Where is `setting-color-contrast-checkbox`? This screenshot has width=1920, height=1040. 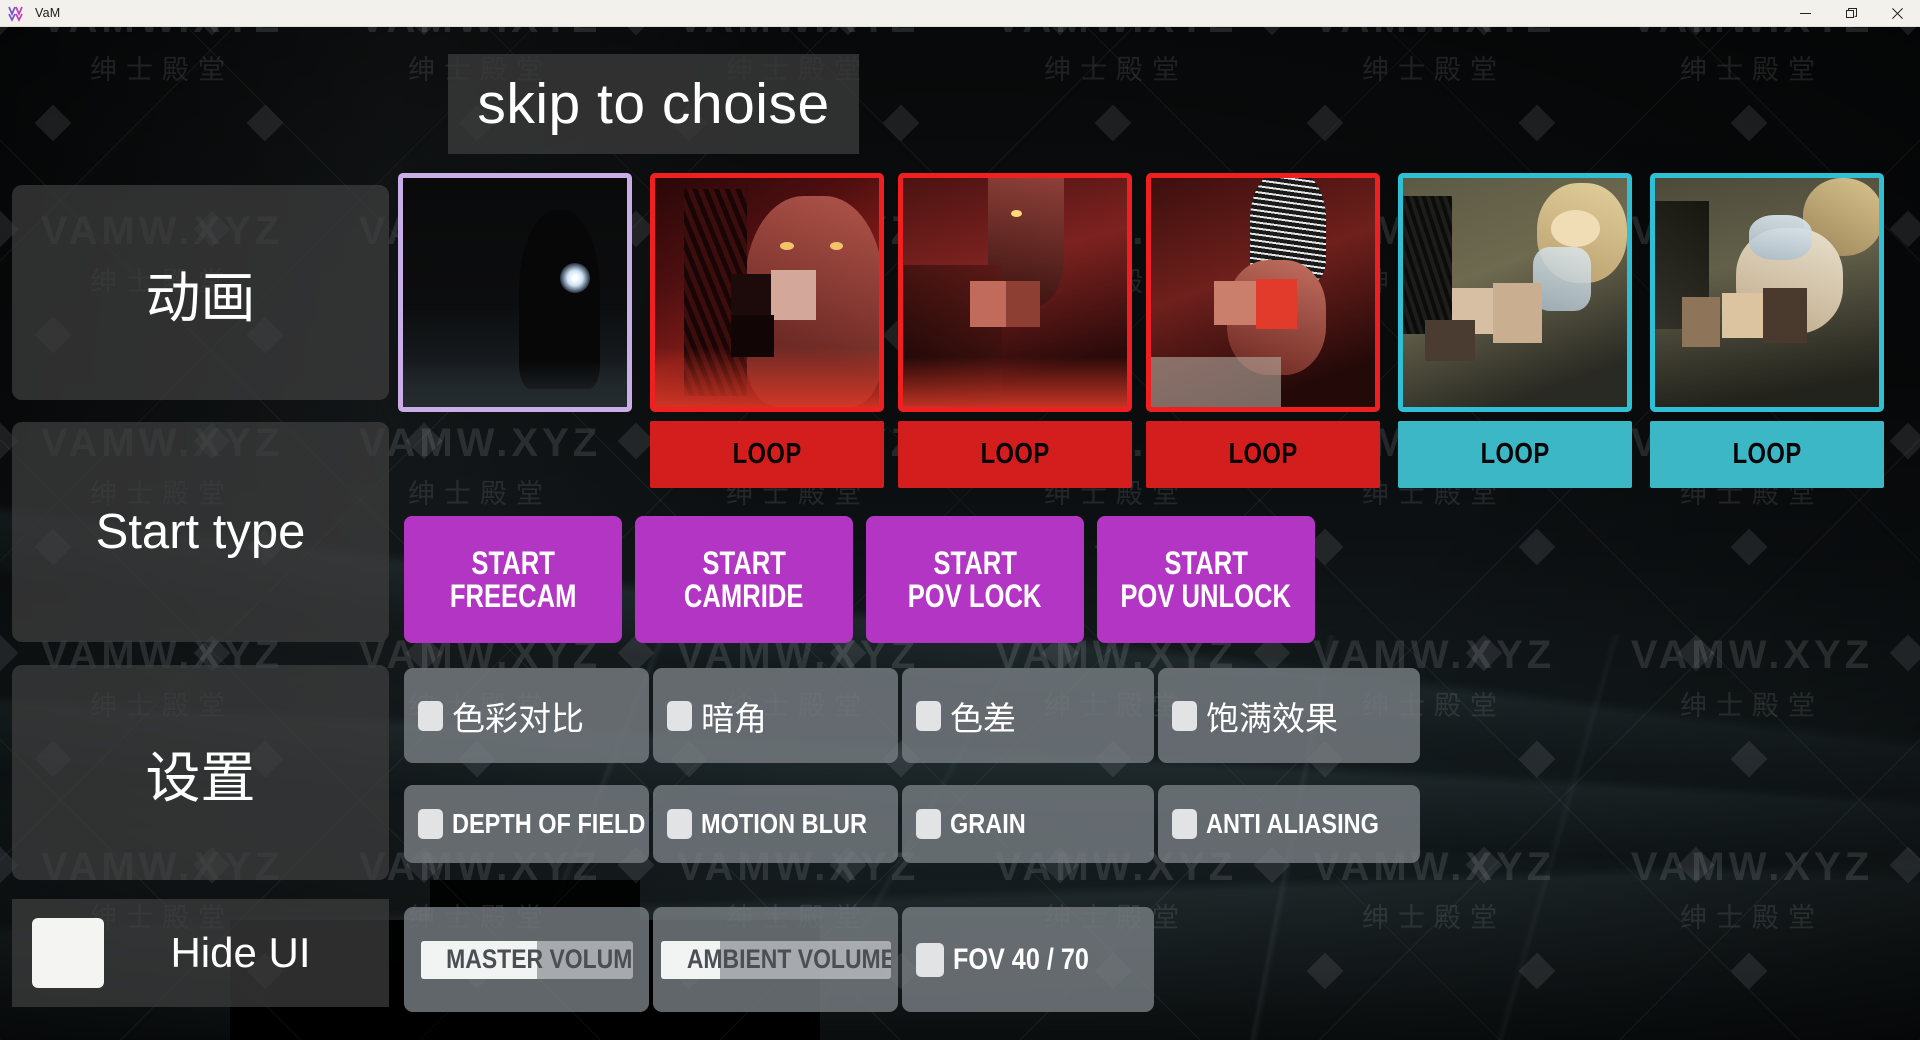 setting-color-contrast-checkbox is located at coordinates (430, 715).